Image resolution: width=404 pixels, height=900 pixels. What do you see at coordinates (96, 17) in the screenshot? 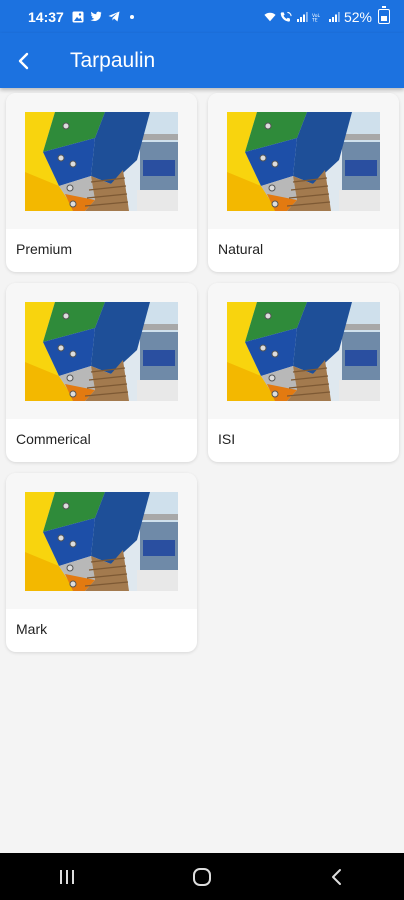
I see `twitter-icon` at bounding box center [96, 17].